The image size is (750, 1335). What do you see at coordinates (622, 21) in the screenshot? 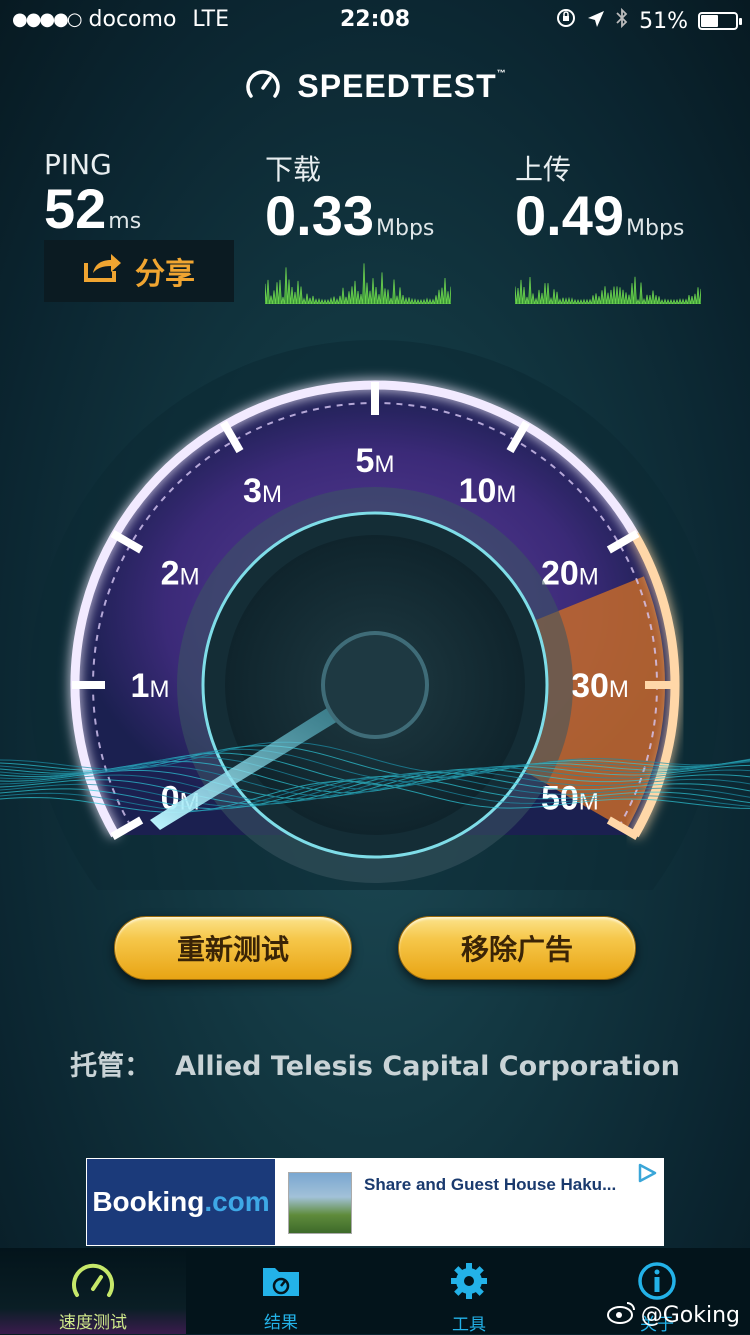
I see `bluetooth-icon` at bounding box center [622, 21].